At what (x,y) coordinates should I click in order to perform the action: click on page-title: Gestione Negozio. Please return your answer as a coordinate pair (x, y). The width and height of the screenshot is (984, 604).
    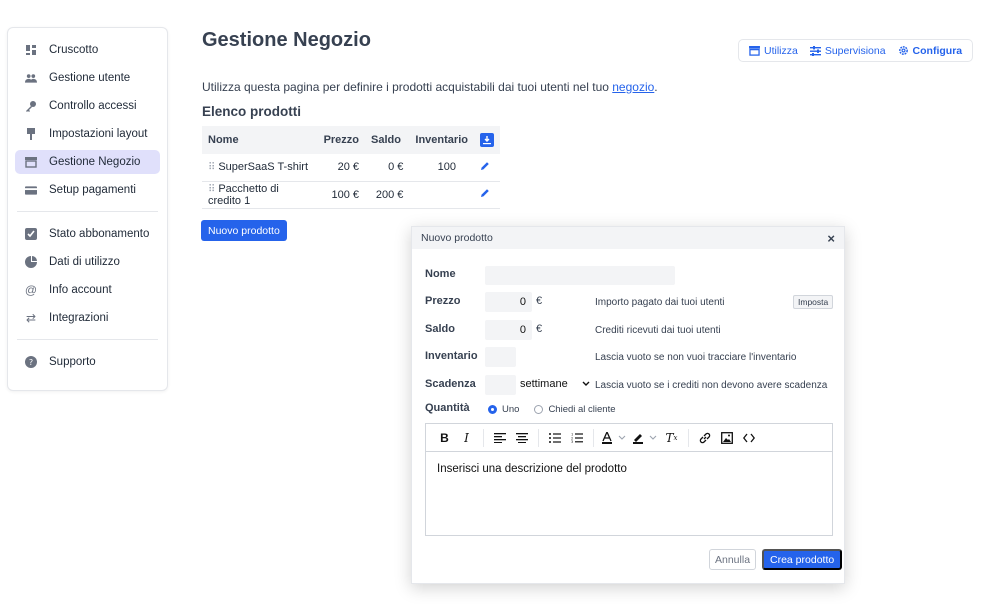
    Looking at the image, I should click on (286, 40).